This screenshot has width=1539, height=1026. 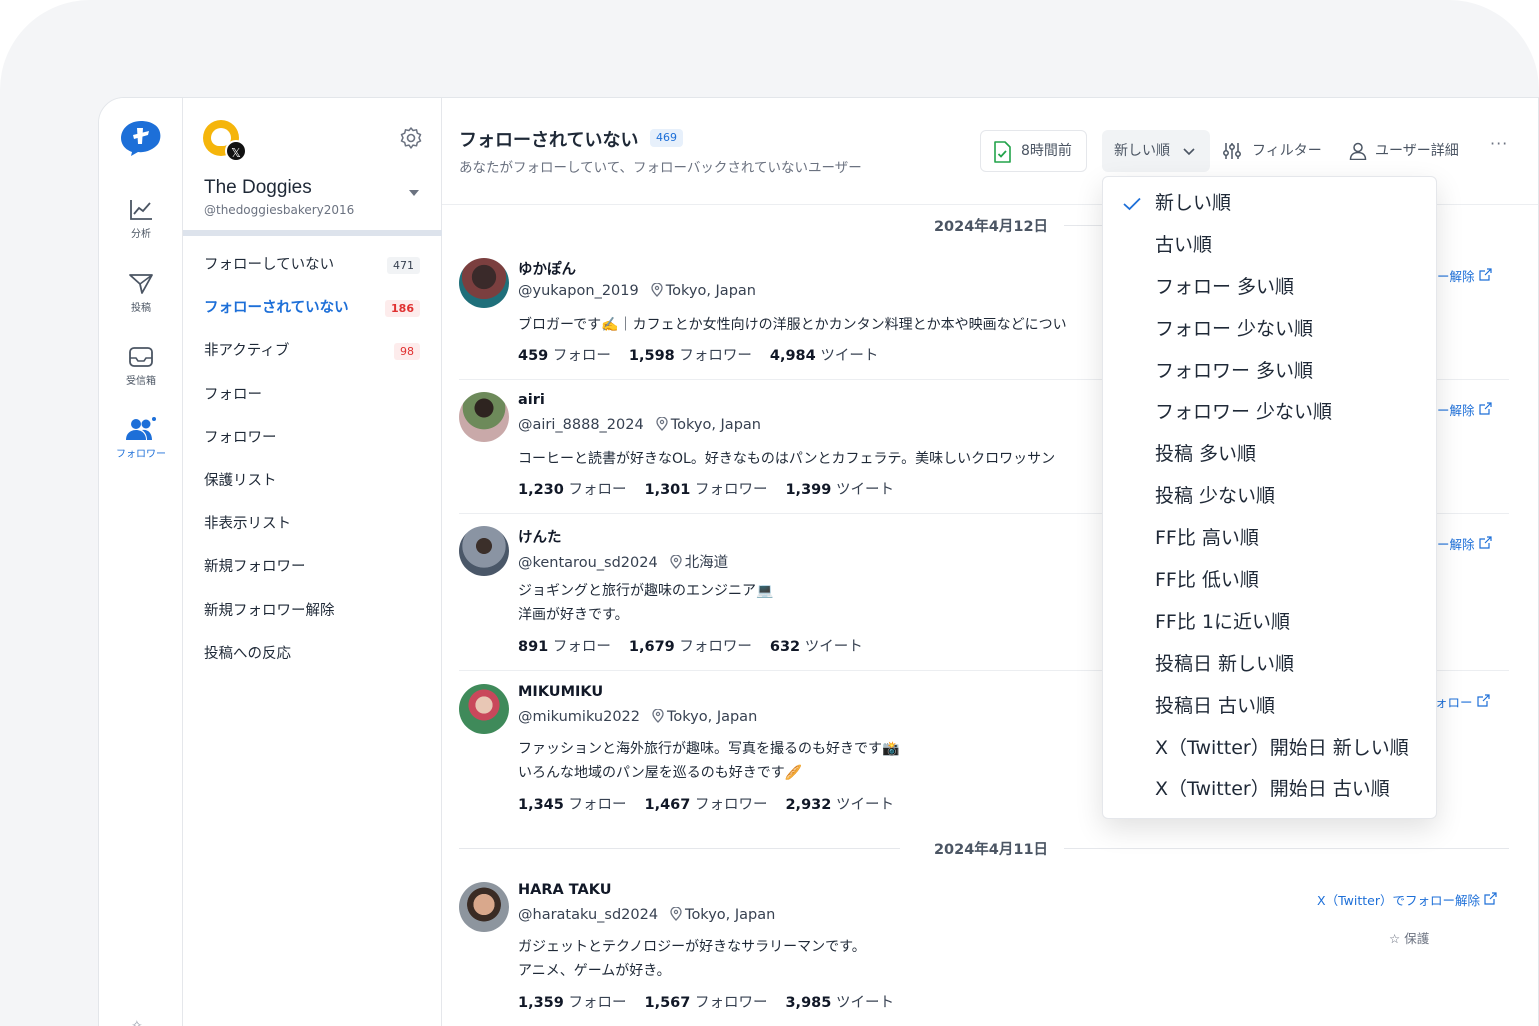 What do you see at coordinates (1234, 370) in the screenshot?
I see `sort-option-label: フォロワー 多い順` at bounding box center [1234, 370].